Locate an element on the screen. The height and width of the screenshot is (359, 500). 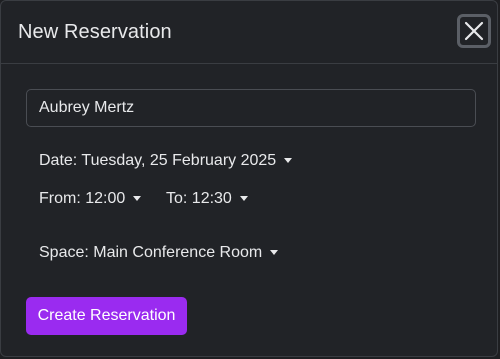
to-time-dropdown: To: 12:30 is located at coordinates (207, 199).